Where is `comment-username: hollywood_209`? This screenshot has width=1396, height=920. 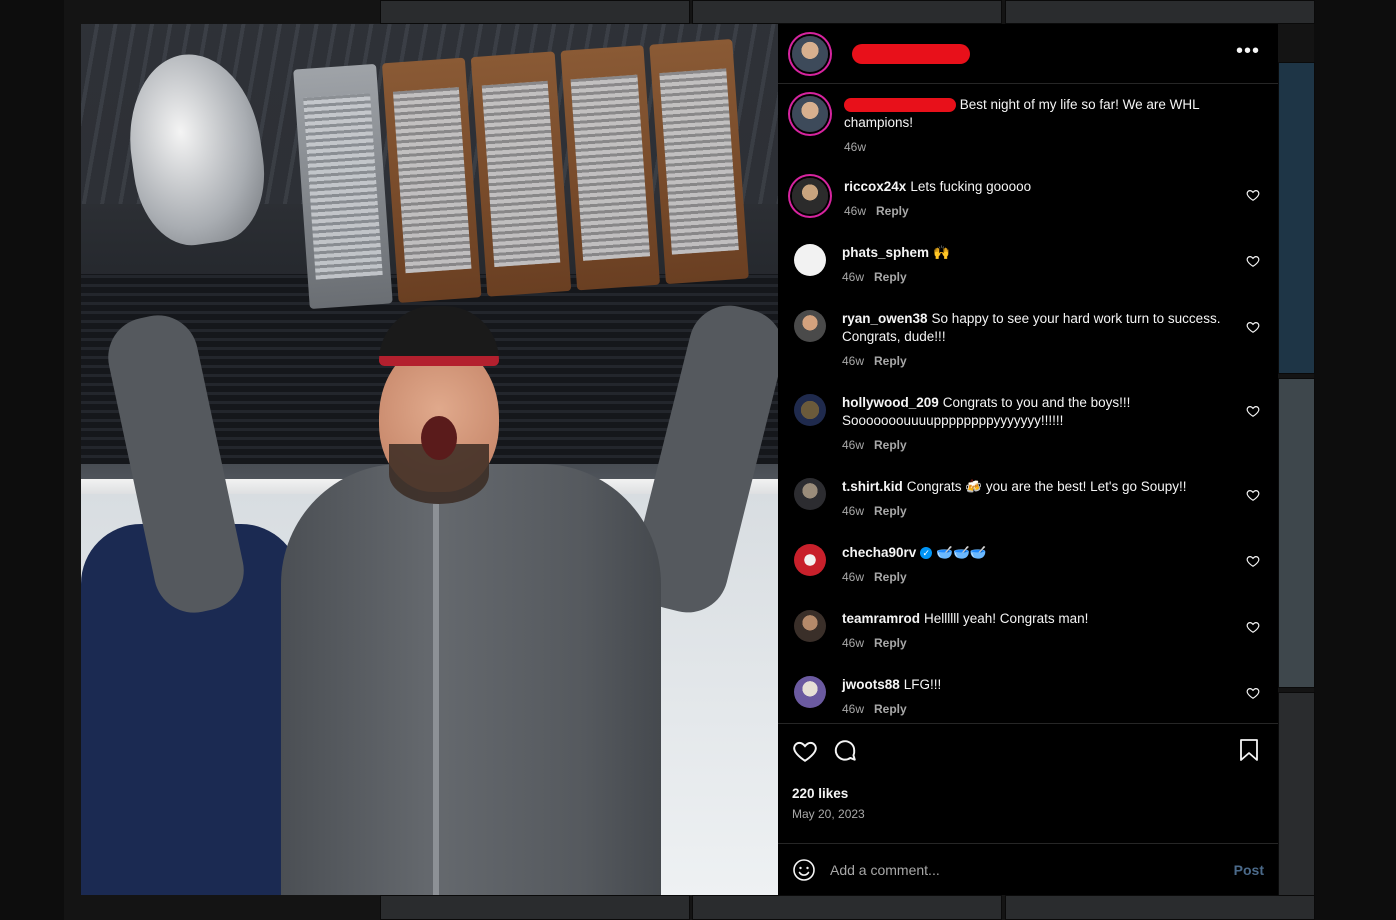
comment-username: hollywood_209 is located at coordinates (890, 402).